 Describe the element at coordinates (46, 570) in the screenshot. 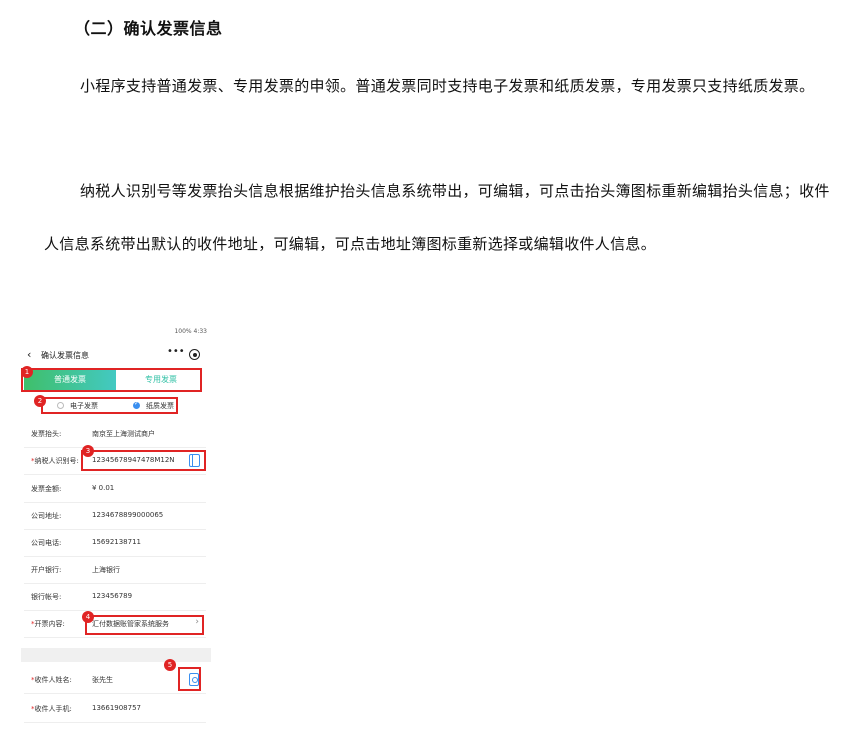

I see `field-label: 开户银行:` at that location.